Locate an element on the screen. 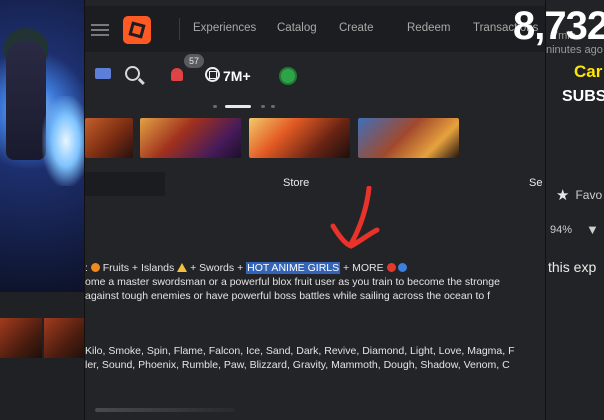  island-emoji-icon is located at coordinates (182, 267).